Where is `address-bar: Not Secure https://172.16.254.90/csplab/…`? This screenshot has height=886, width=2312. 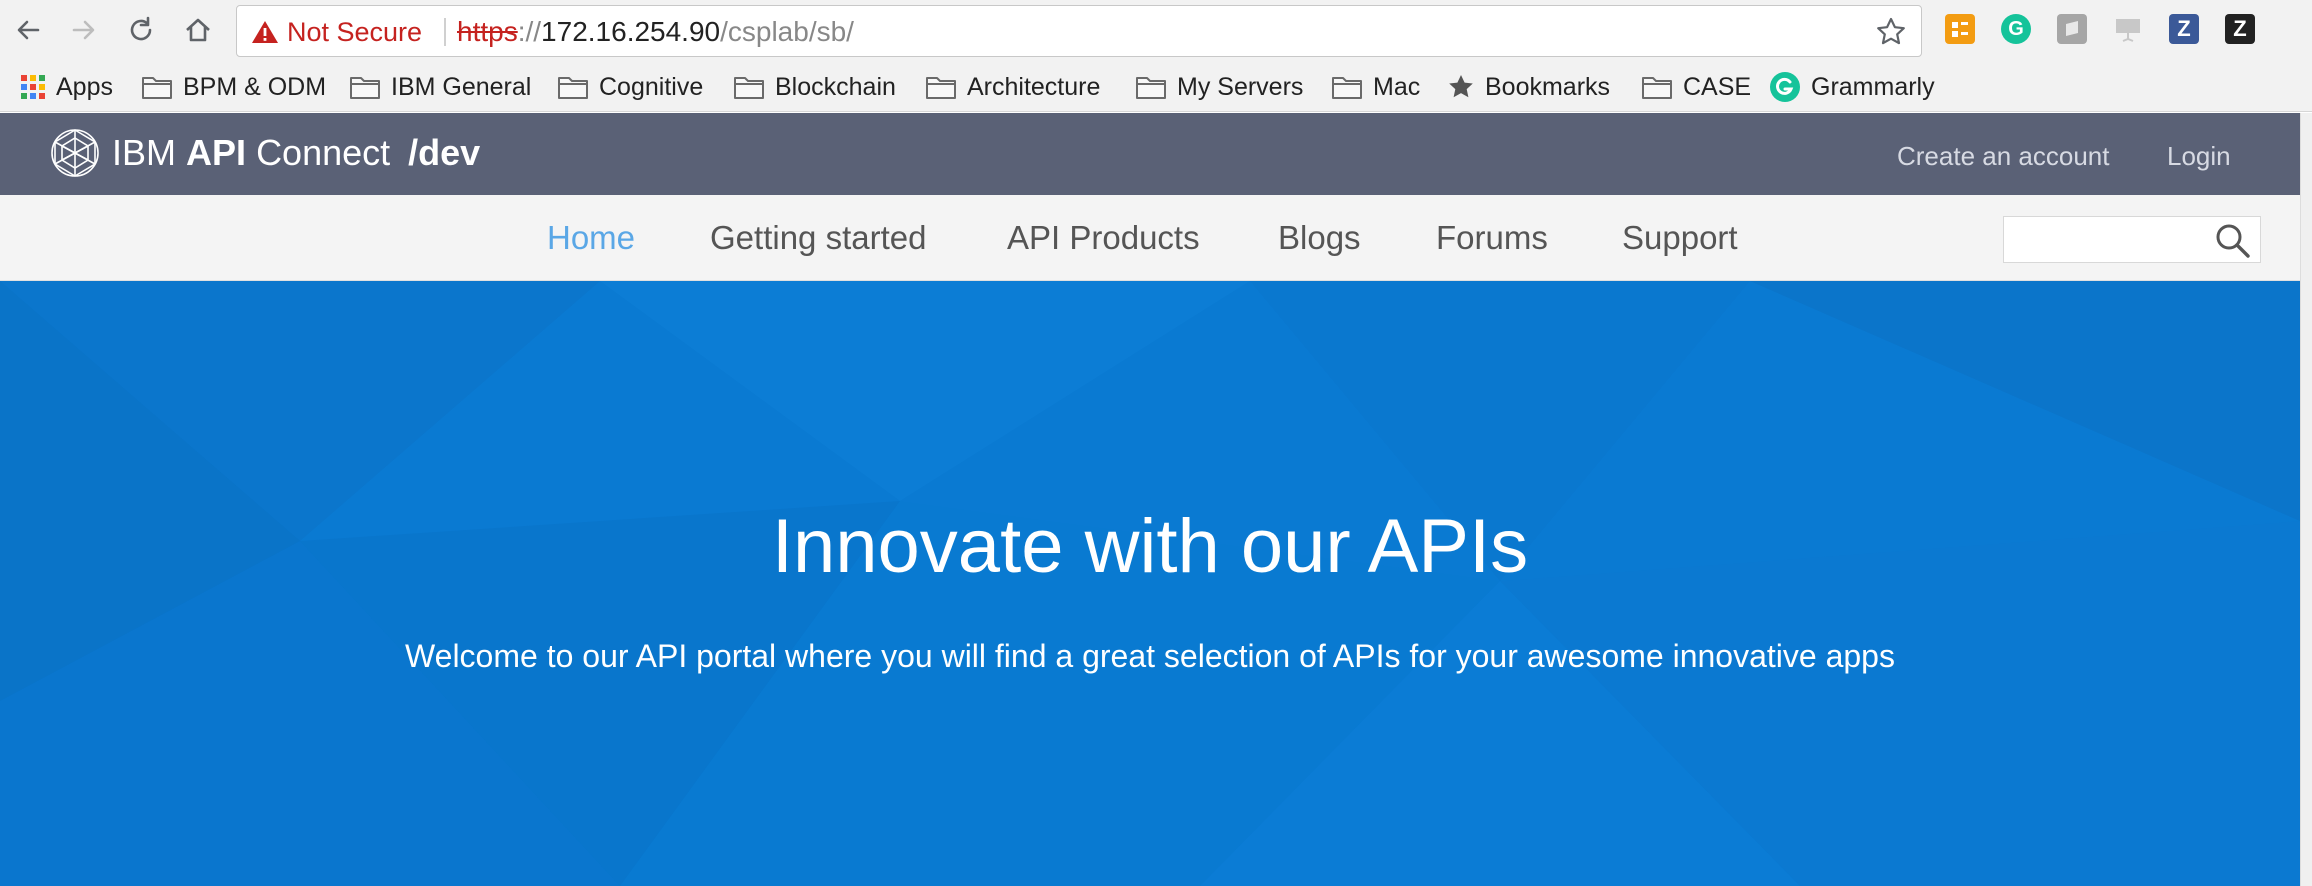 address-bar: Not Secure https://172.16.254.90/csplab/… is located at coordinates (1079, 31).